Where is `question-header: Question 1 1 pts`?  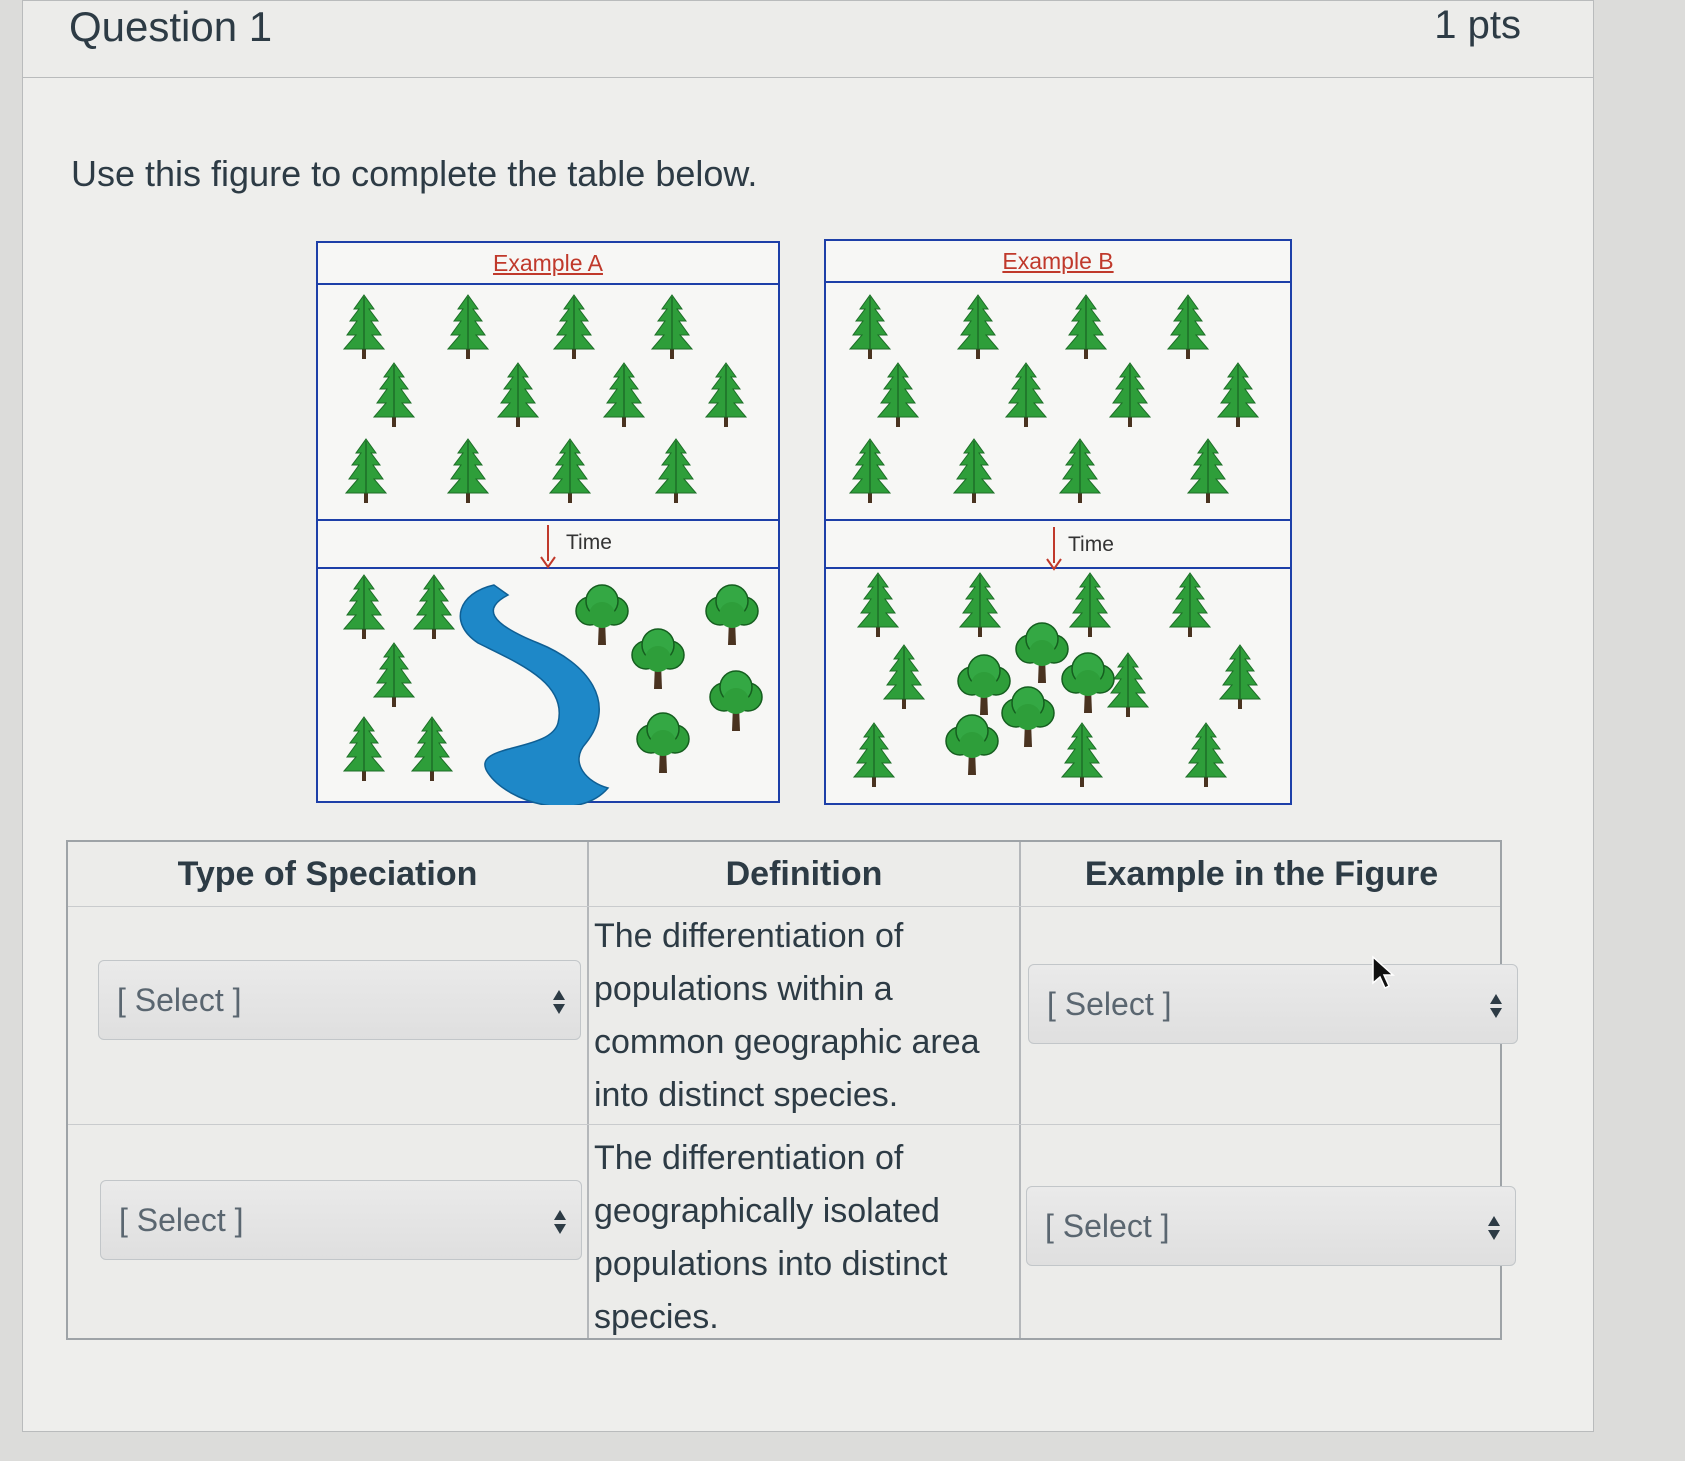 question-header: Question 1 1 pts is located at coordinates (808, 39).